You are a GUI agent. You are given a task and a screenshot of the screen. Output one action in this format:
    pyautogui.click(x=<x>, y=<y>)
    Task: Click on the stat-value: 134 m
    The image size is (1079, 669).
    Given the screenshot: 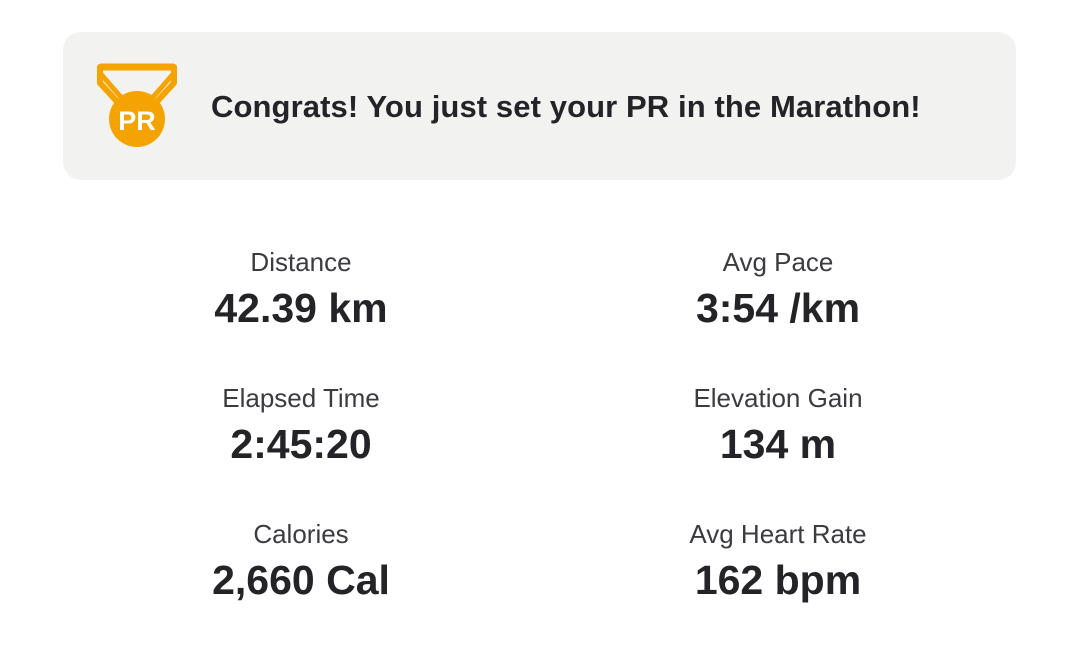 What is the action you would take?
    pyautogui.click(x=778, y=444)
    